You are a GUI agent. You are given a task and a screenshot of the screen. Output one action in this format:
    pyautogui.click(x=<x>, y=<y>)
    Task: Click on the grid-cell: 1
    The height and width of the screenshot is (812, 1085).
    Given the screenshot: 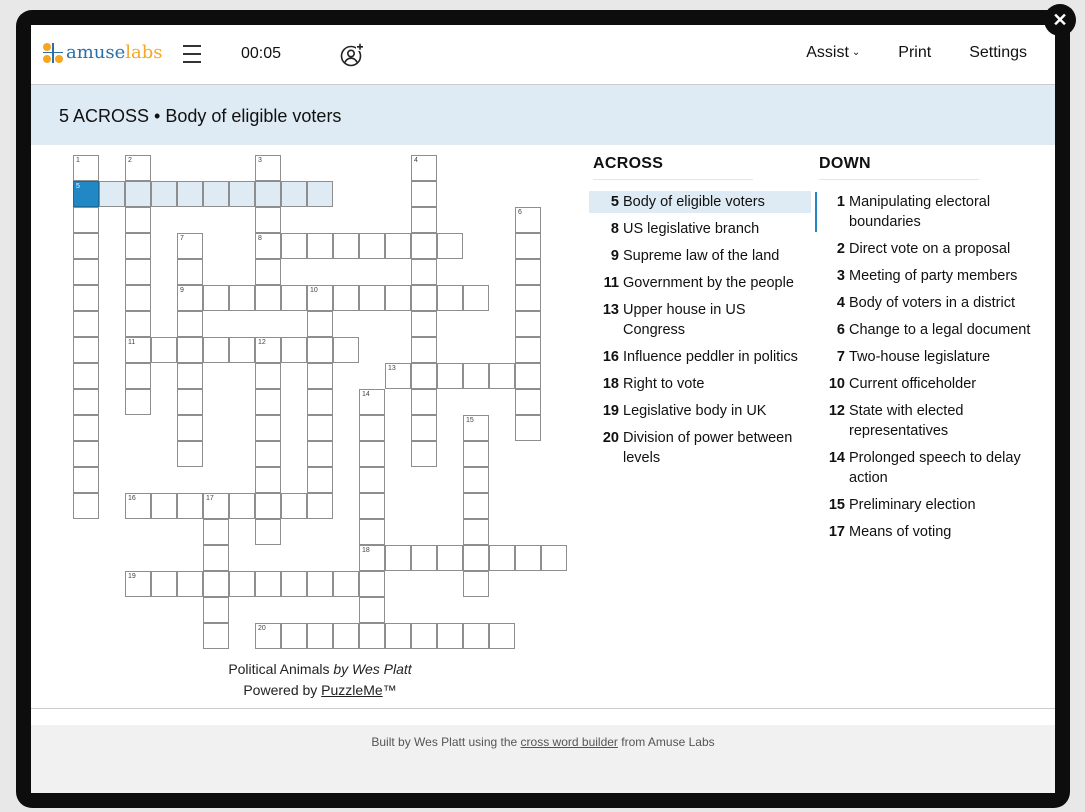 What is the action you would take?
    pyautogui.click(x=86, y=168)
    